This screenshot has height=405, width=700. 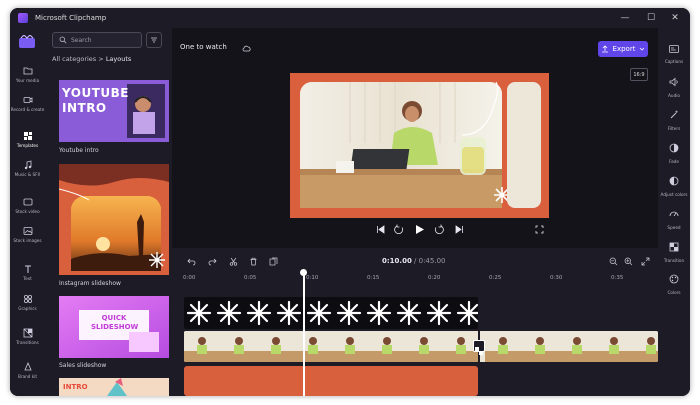 What do you see at coordinates (674, 161) in the screenshot?
I see `rail-label: Fade` at bounding box center [674, 161].